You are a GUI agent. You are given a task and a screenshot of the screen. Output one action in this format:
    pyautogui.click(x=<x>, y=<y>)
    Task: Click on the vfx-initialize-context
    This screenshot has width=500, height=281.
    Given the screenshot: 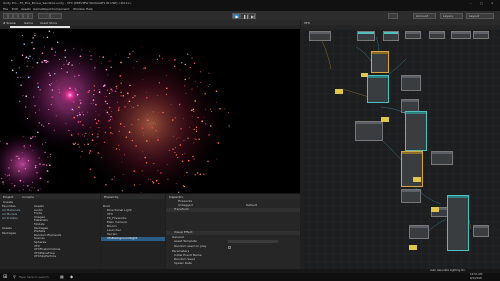 What is the action you would take?
    pyautogui.click(x=378, y=89)
    